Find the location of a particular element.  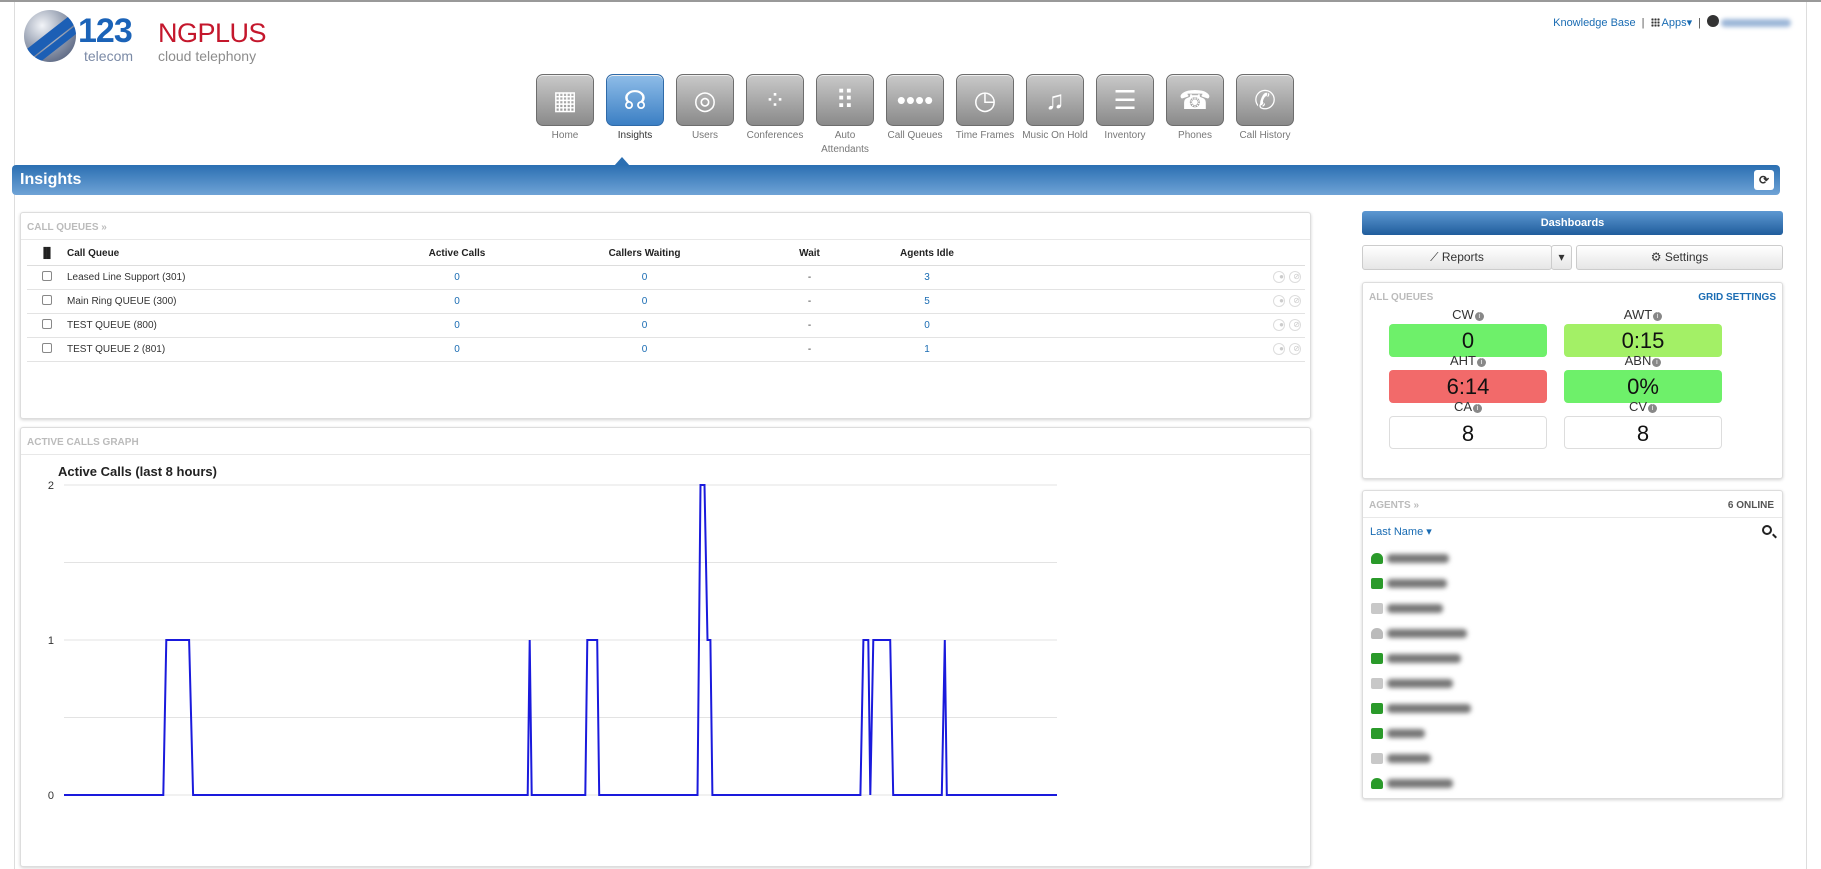

nav-button: ☰ is located at coordinates (1125, 100).